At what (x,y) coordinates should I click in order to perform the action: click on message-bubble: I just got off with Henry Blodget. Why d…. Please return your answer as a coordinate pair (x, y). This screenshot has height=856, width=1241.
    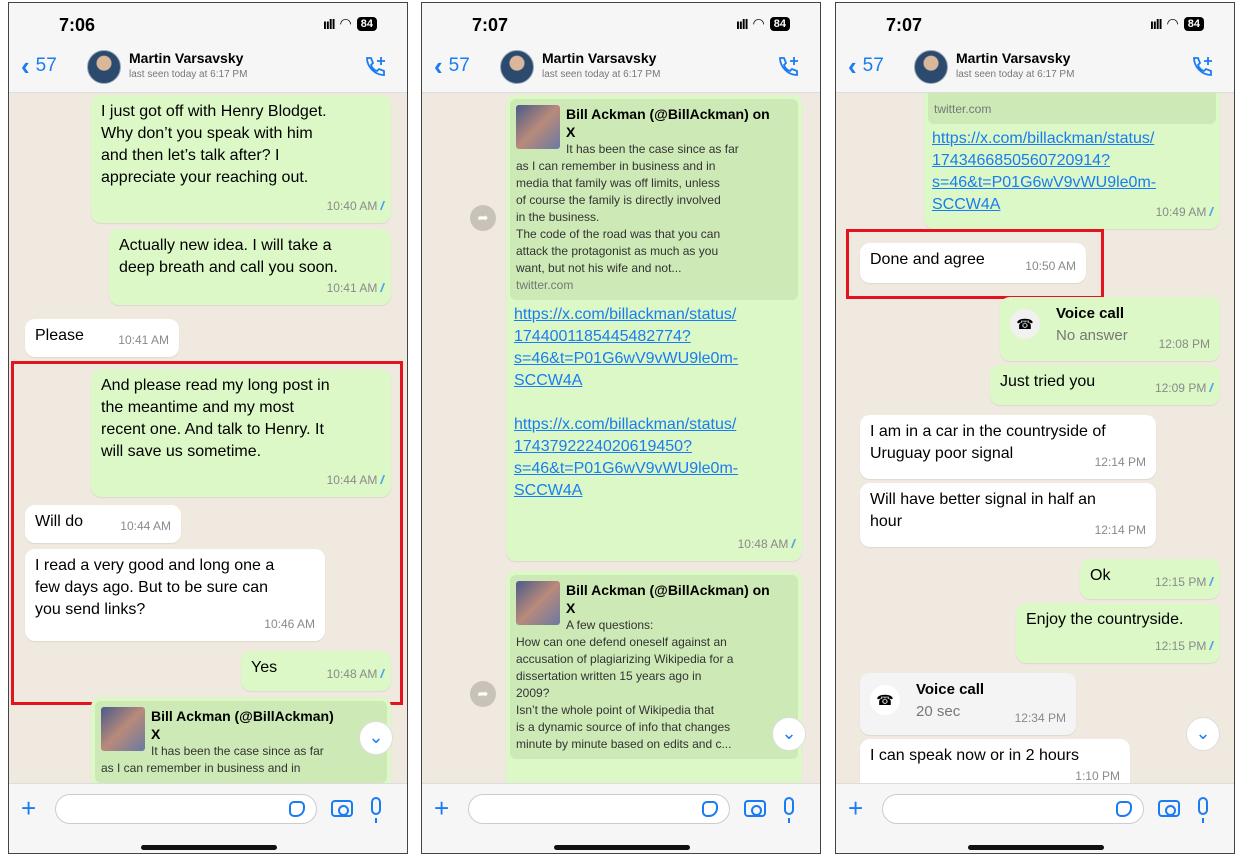
    Looking at the image, I should click on (241, 159).